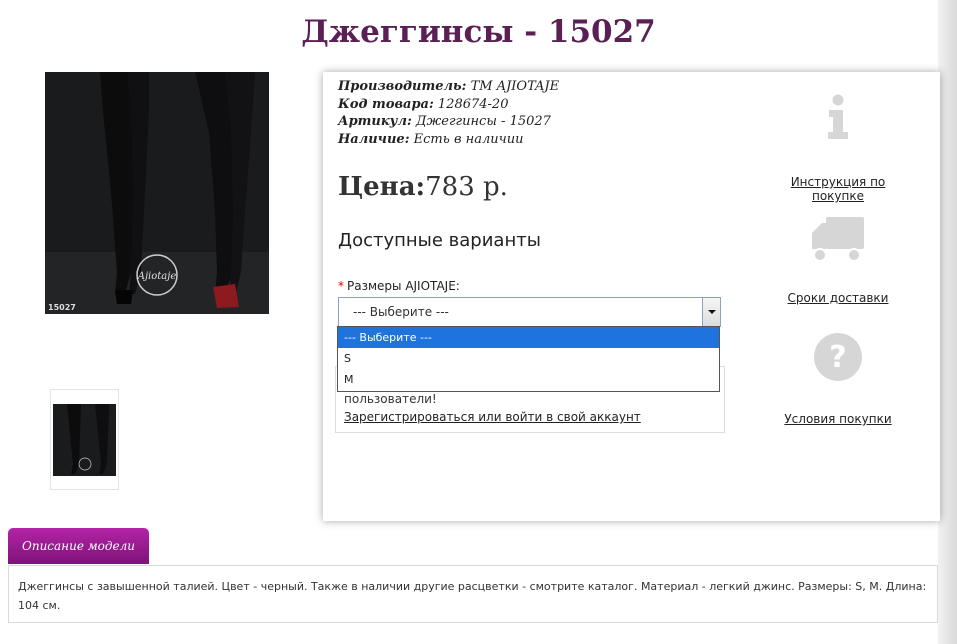  I want to click on price: Цена:783 р., so click(423, 187).